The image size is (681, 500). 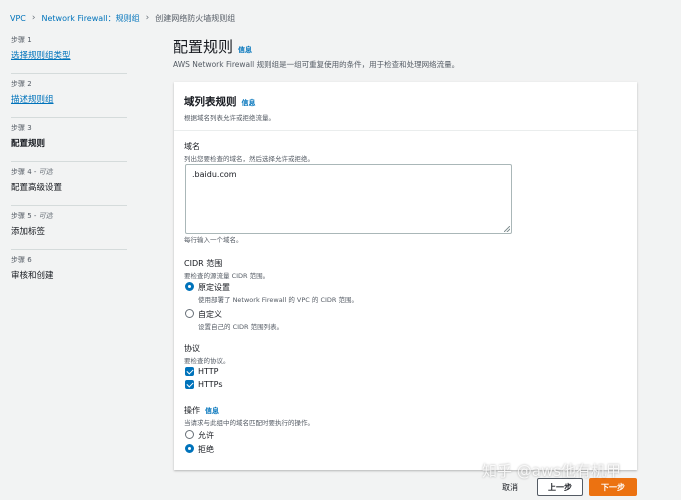 I want to click on domain-hint: 每行输入一个域名。, so click(x=213, y=240).